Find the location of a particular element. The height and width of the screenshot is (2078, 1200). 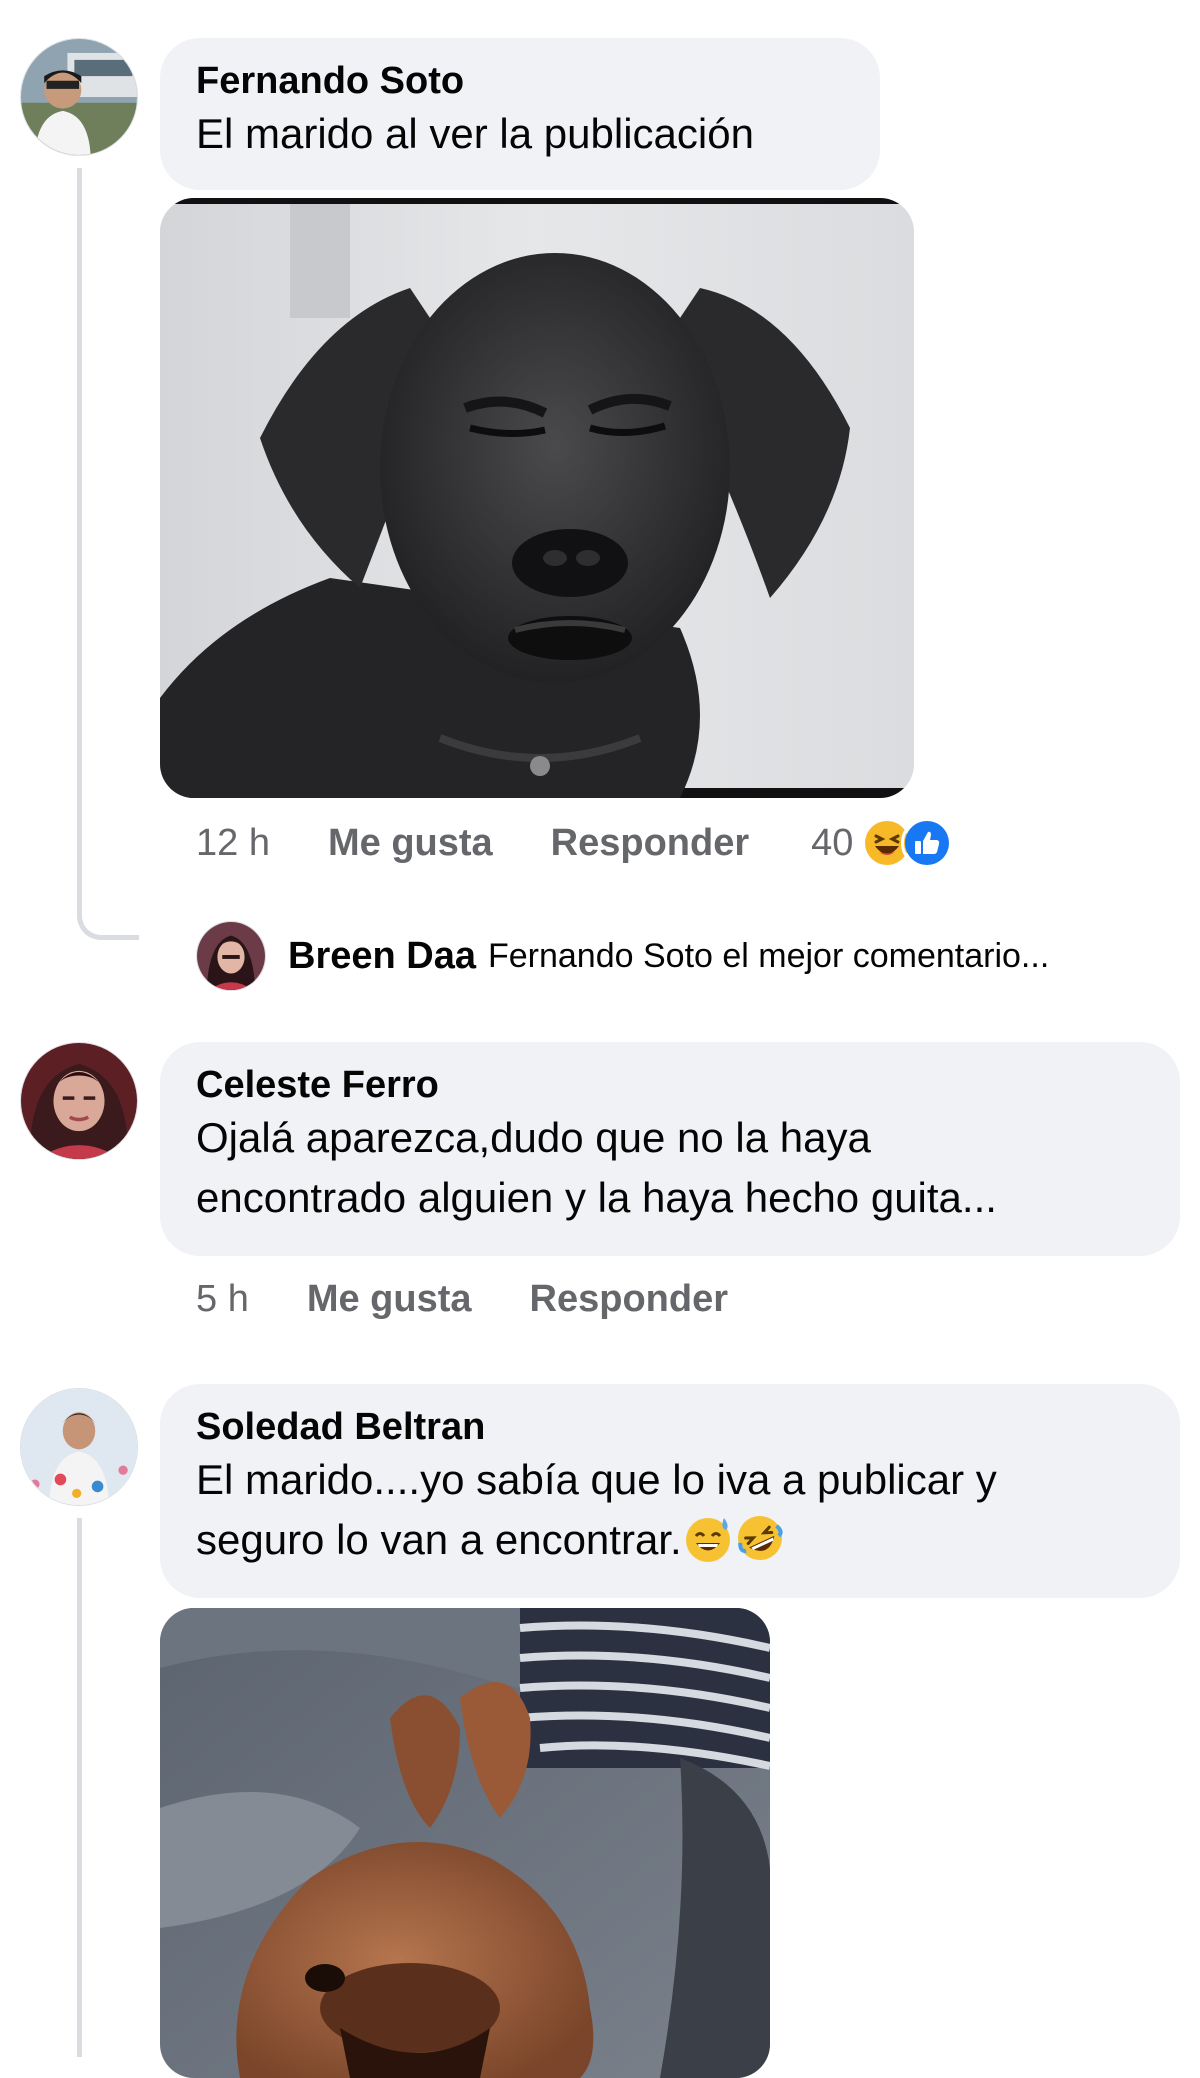

comment-timestamp: 12 h is located at coordinates (233, 843).